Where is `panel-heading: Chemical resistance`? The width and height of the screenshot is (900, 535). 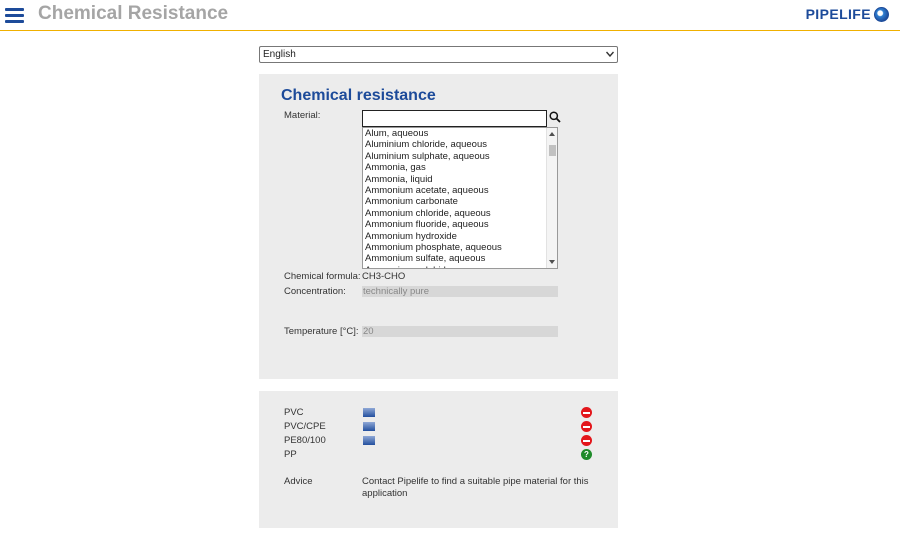
panel-heading: Chemical resistance is located at coordinates (358, 95).